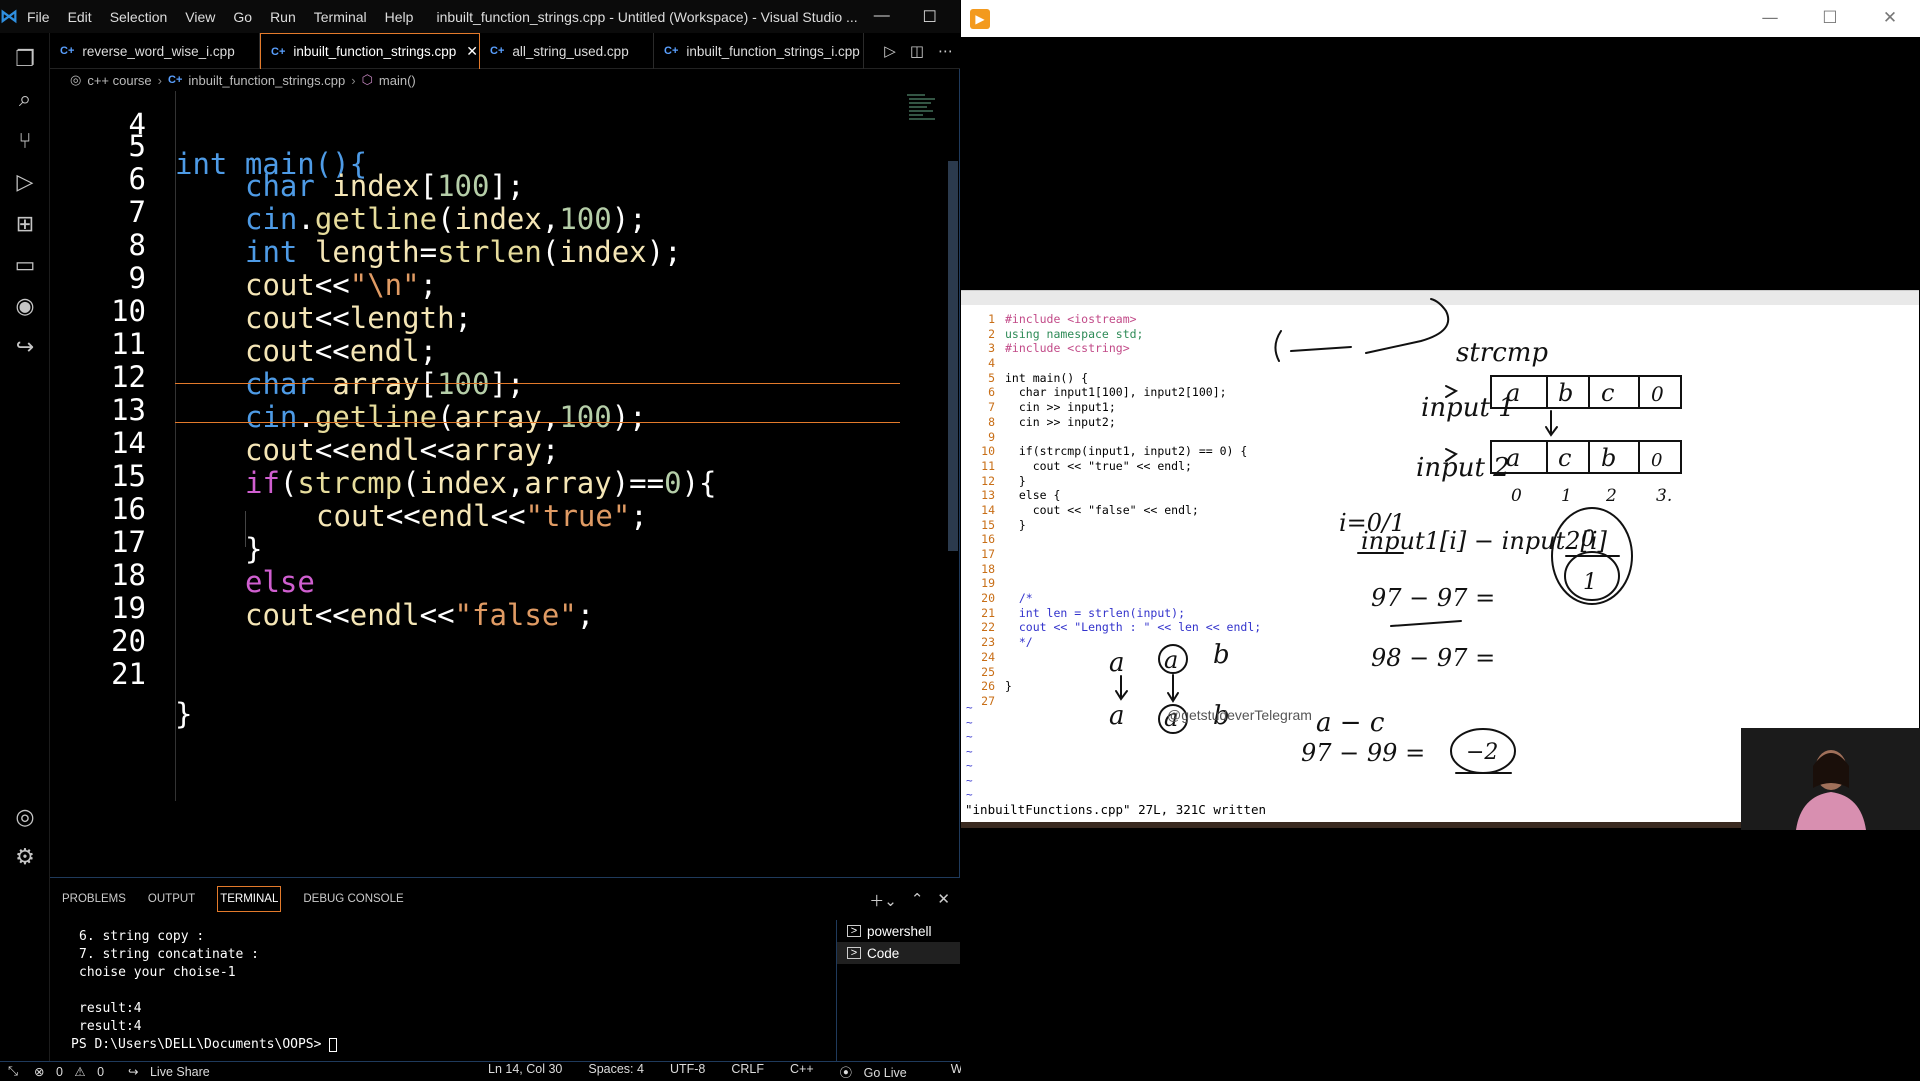 This screenshot has height=1081, width=1920. I want to click on remote-explorer-icon: ▭, so click(25, 266).